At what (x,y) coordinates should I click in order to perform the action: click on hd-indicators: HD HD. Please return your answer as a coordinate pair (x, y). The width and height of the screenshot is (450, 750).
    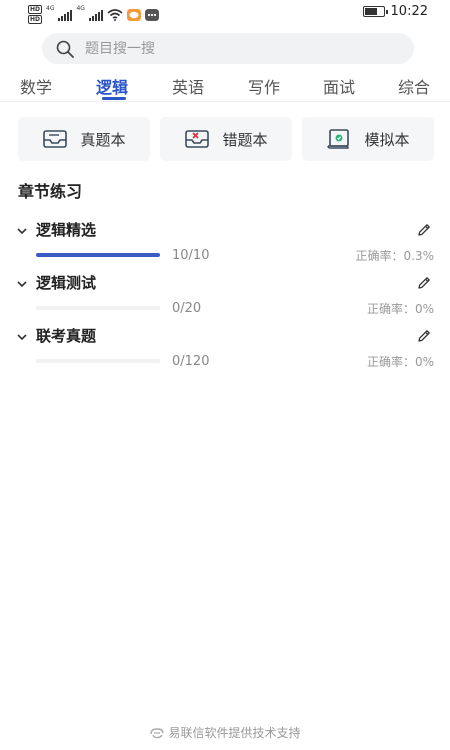
    Looking at the image, I should click on (35, 14).